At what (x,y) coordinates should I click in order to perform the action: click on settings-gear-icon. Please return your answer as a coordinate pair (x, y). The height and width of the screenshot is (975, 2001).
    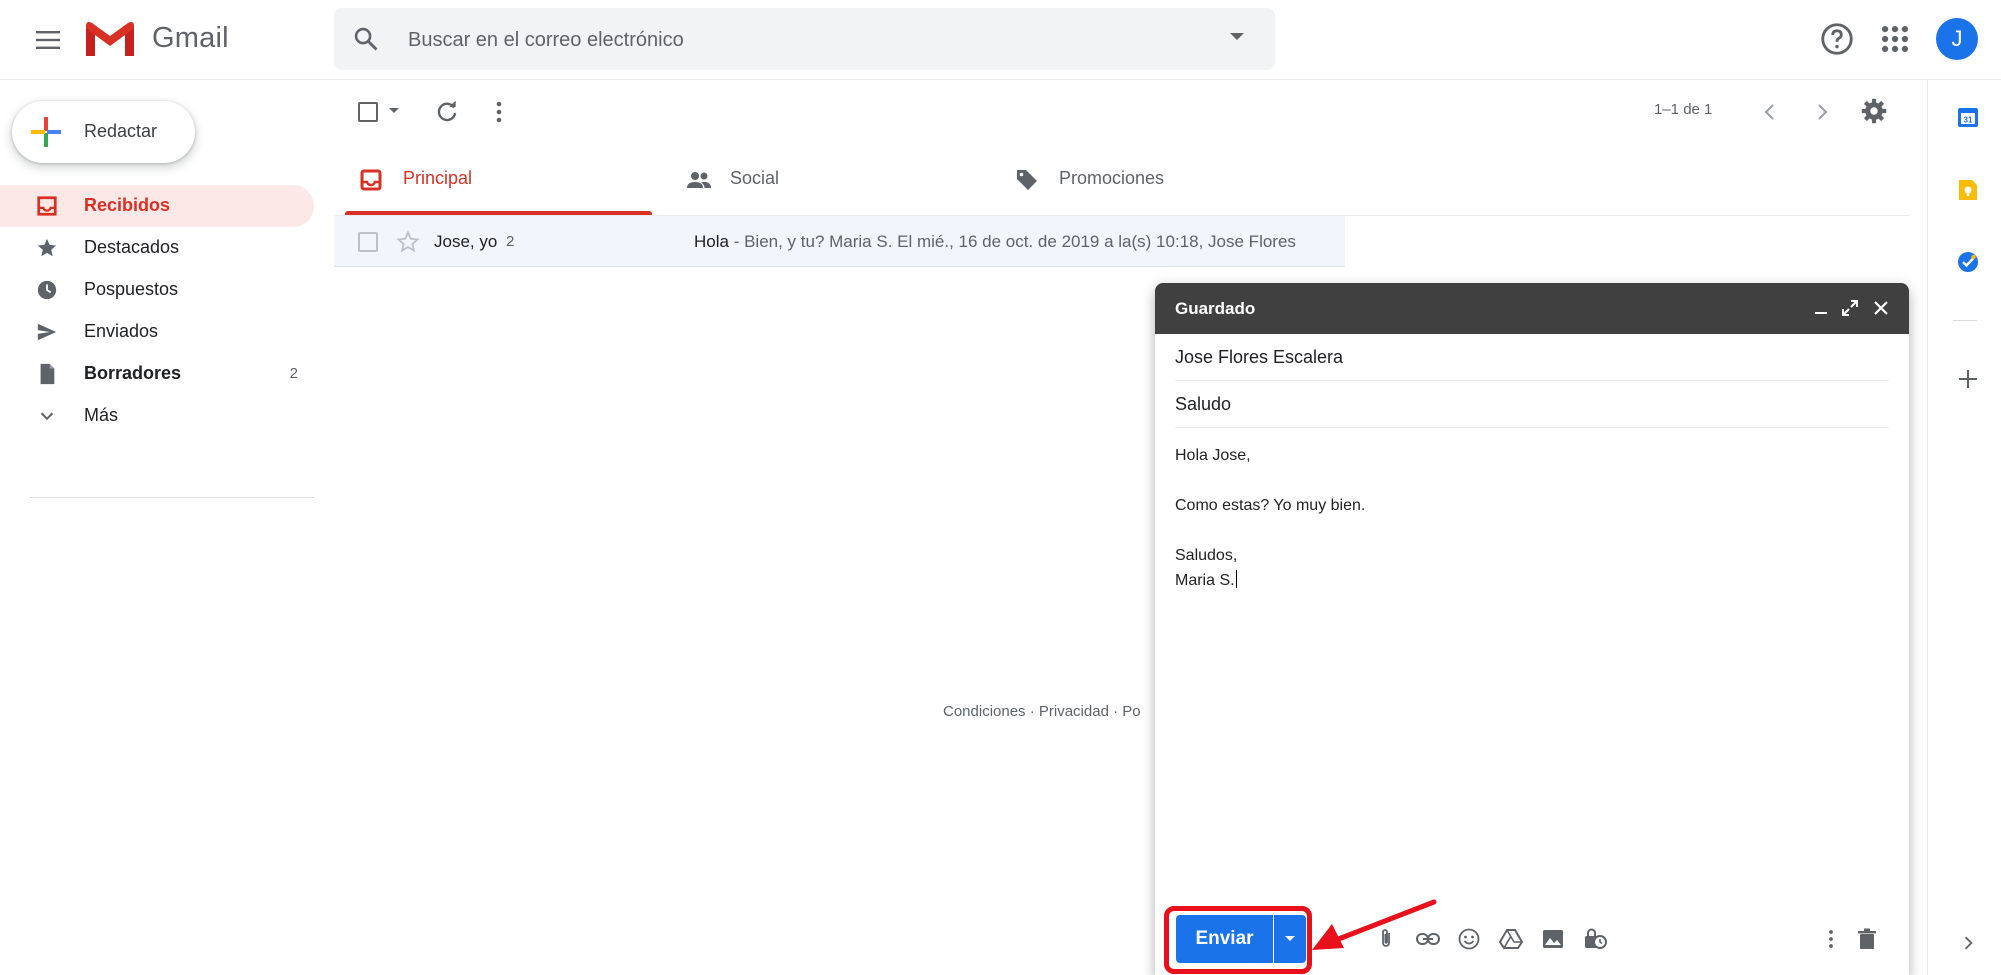
    Looking at the image, I should click on (1874, 111).